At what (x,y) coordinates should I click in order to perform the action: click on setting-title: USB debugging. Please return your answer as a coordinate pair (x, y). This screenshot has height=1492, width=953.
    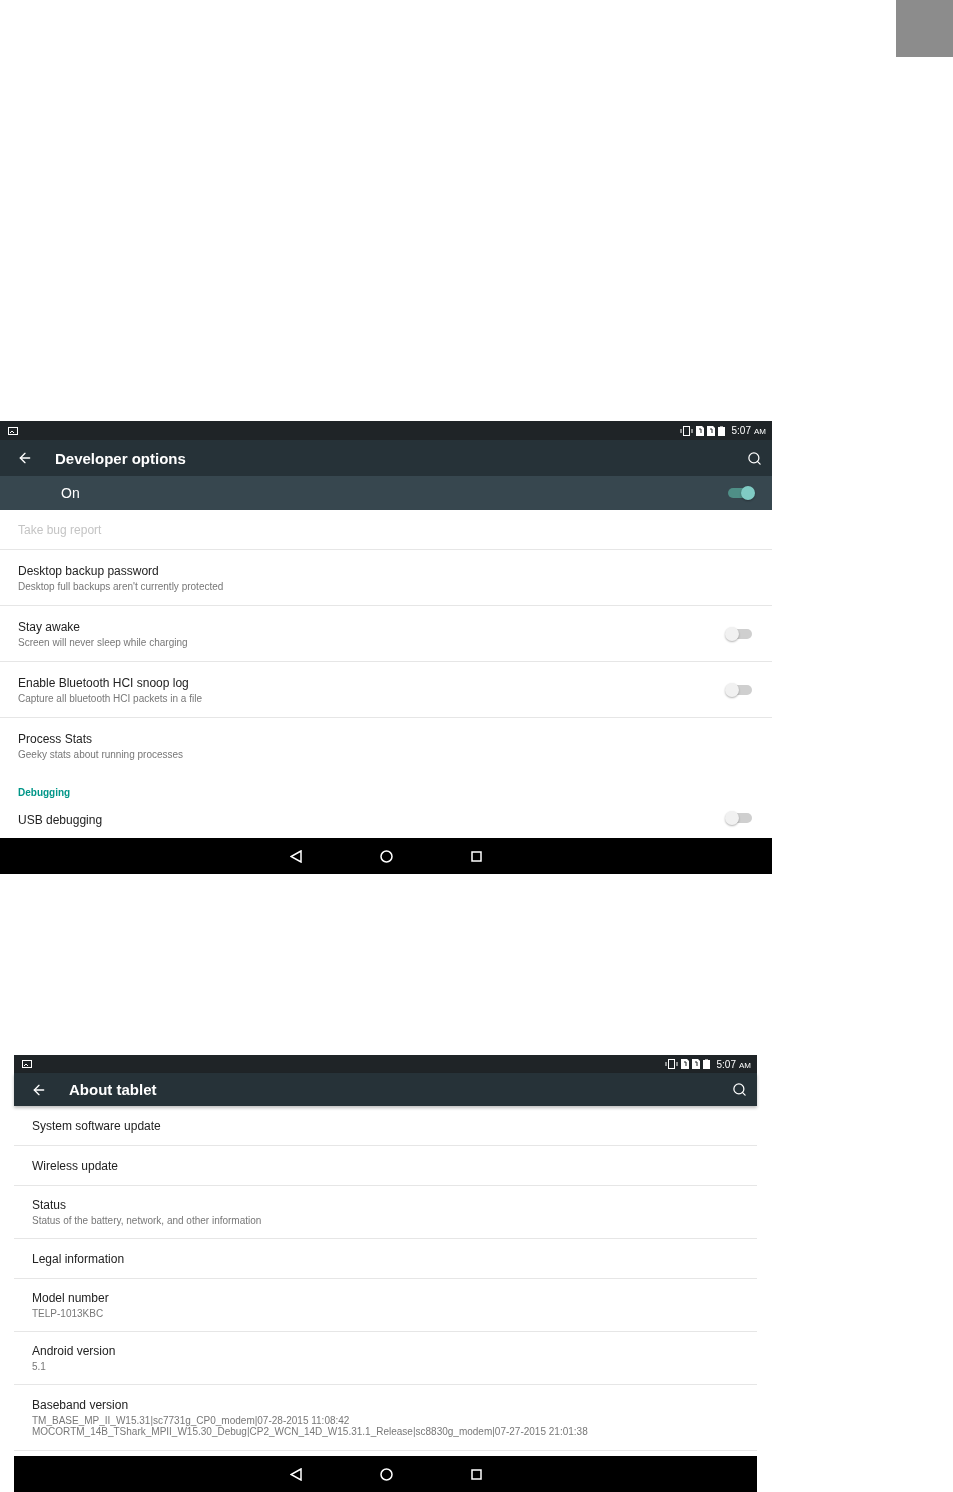
    Looking at the image, I should click on (373, 820).